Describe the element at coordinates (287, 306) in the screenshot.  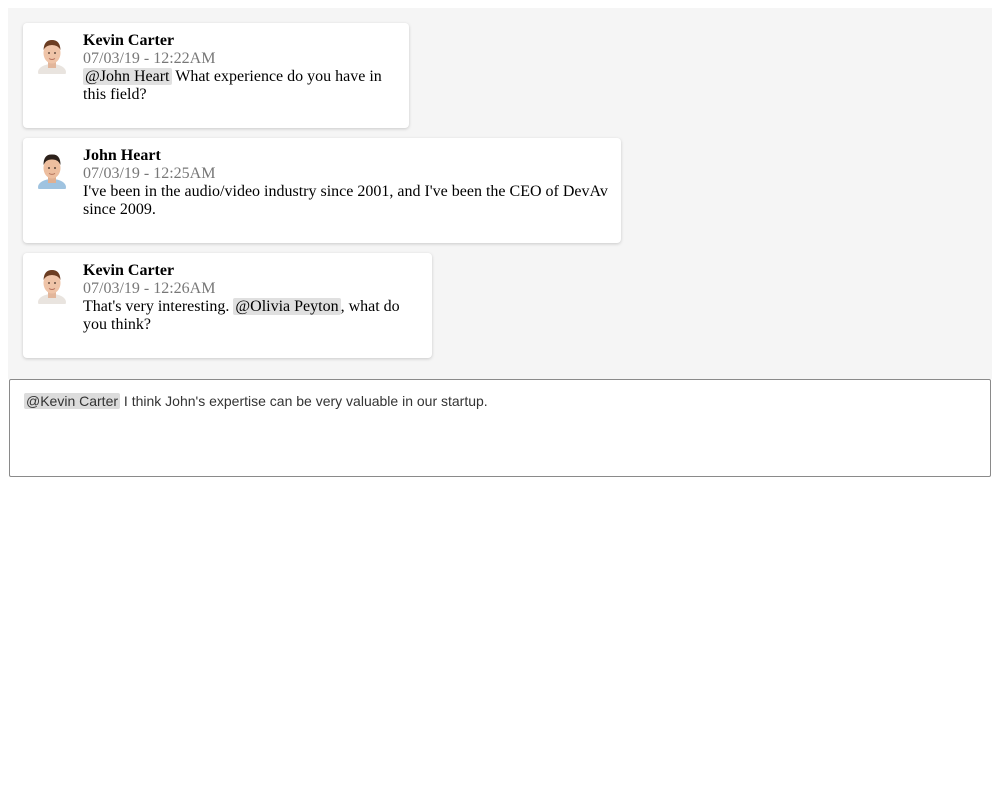
I see `mention-tag: @Olivia Peyton` at that location.